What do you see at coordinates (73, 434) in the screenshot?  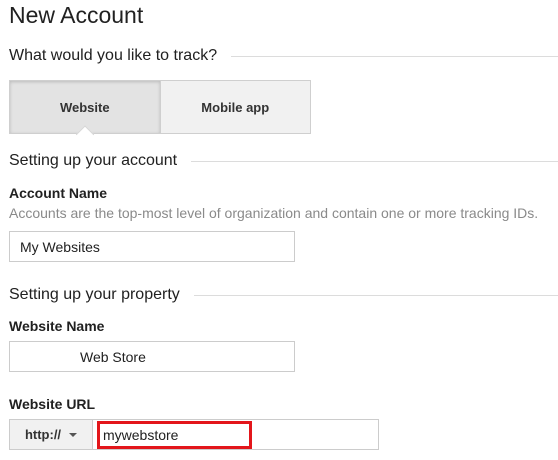 I see `chevron-down-icon` at bounding box center [73, 434].